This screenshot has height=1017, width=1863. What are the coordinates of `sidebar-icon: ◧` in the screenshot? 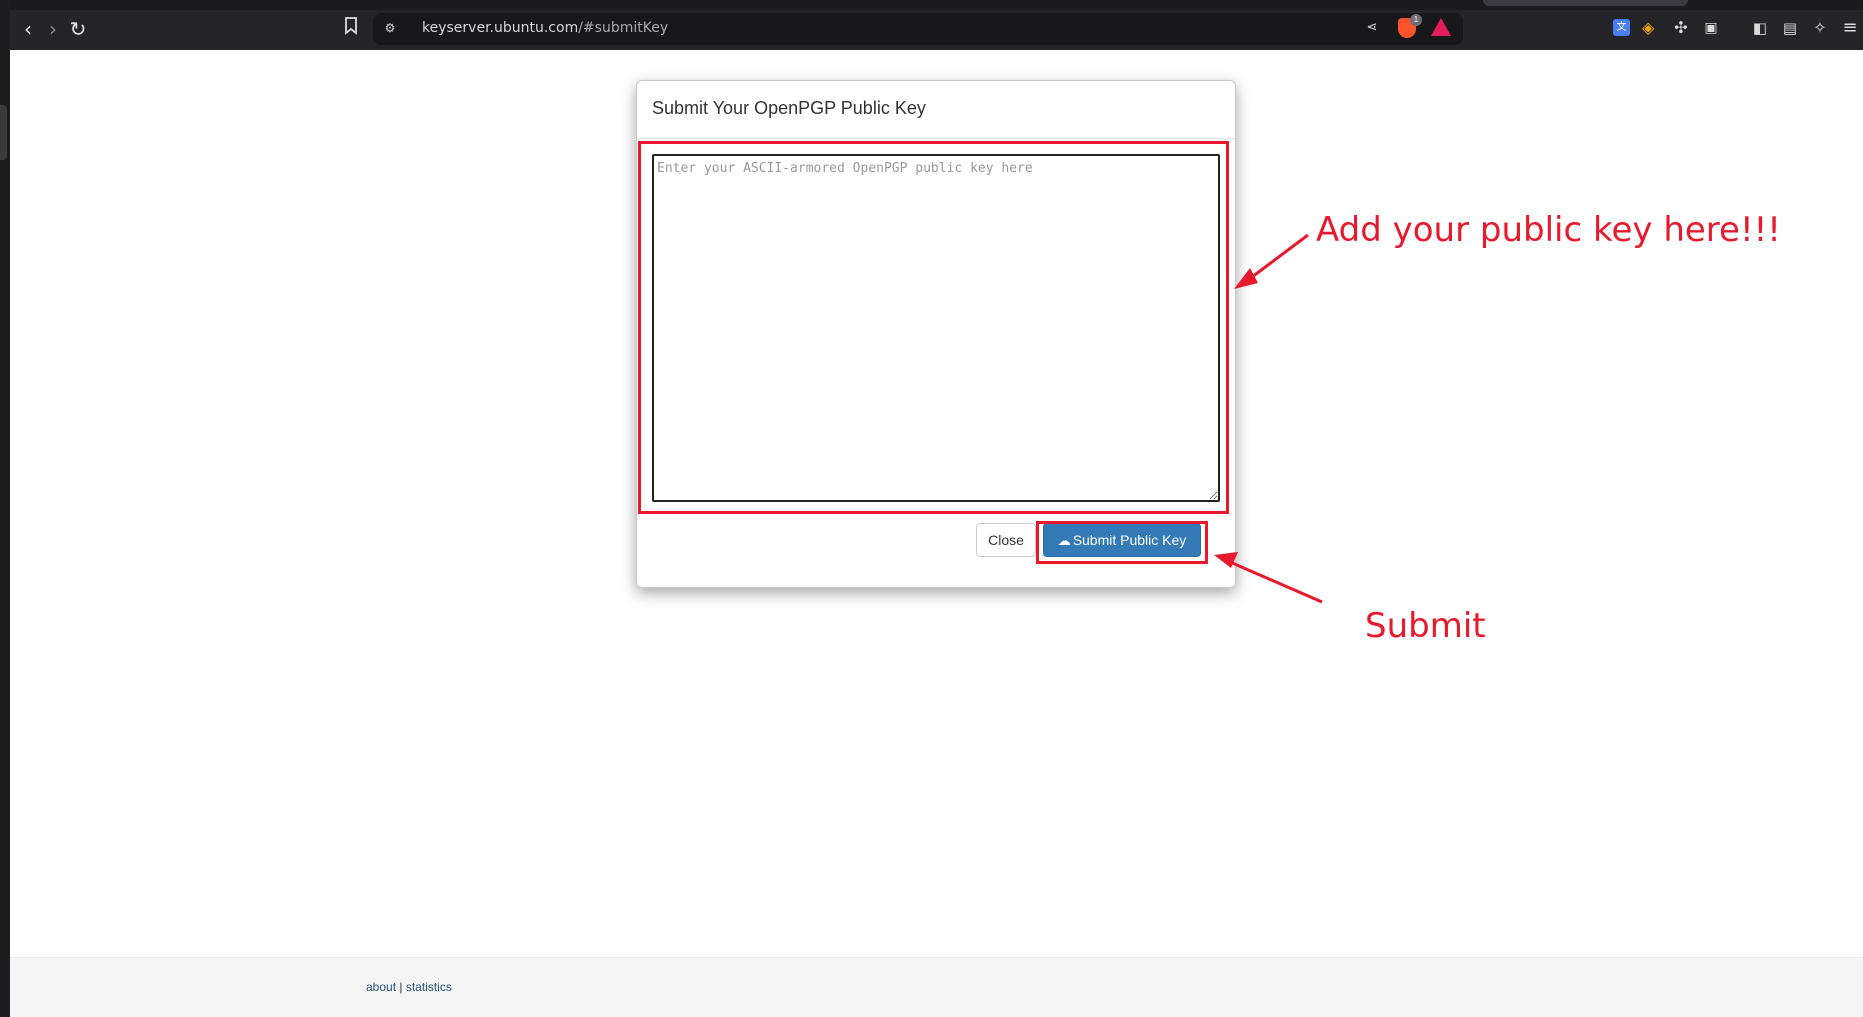 It's located at (1760, 28).